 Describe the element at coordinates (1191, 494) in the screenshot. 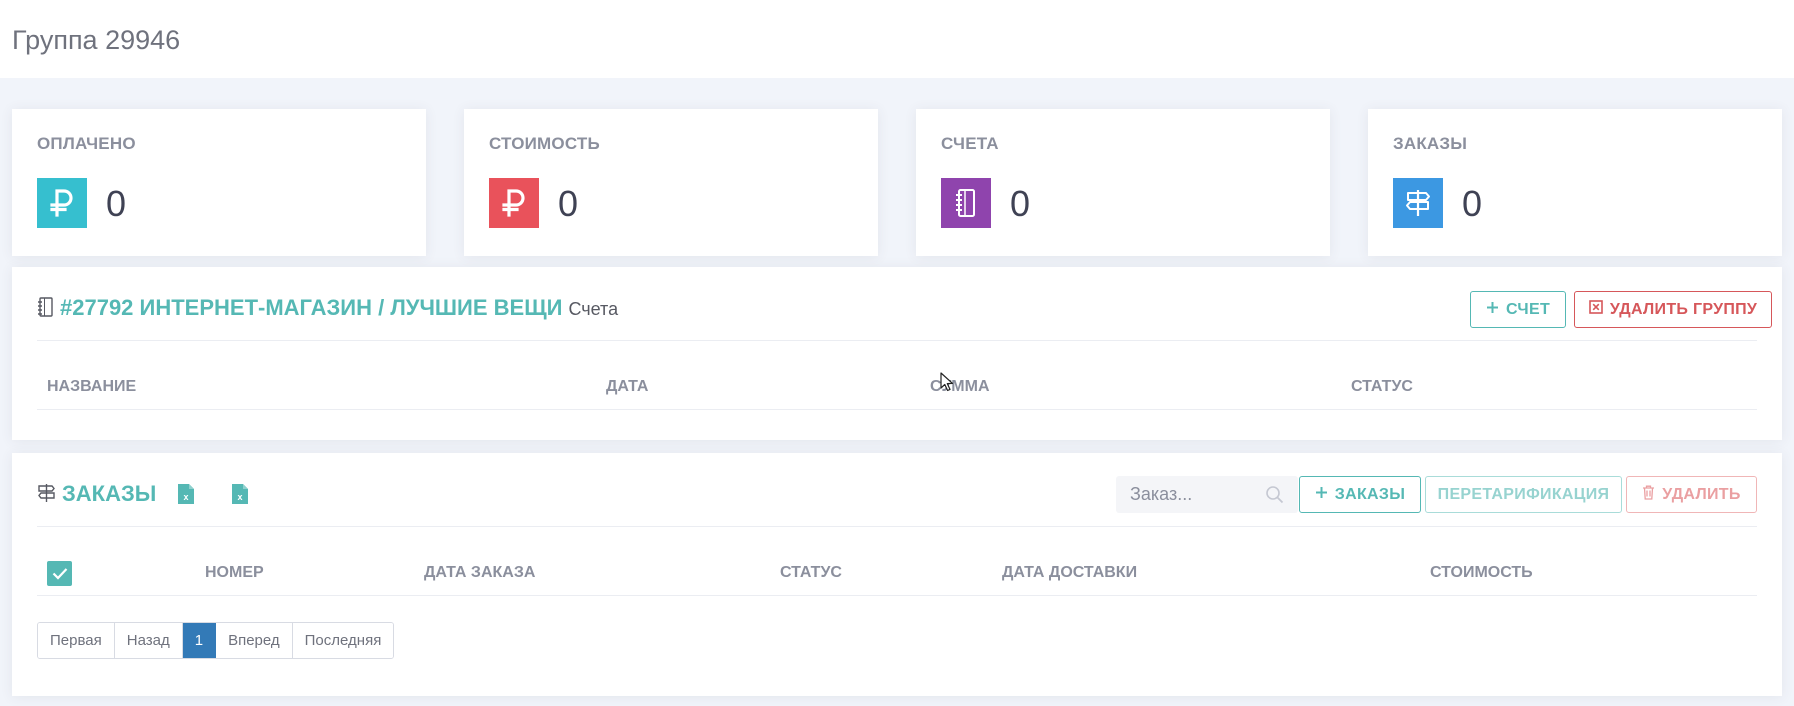

I see `order-search-input` at that location.